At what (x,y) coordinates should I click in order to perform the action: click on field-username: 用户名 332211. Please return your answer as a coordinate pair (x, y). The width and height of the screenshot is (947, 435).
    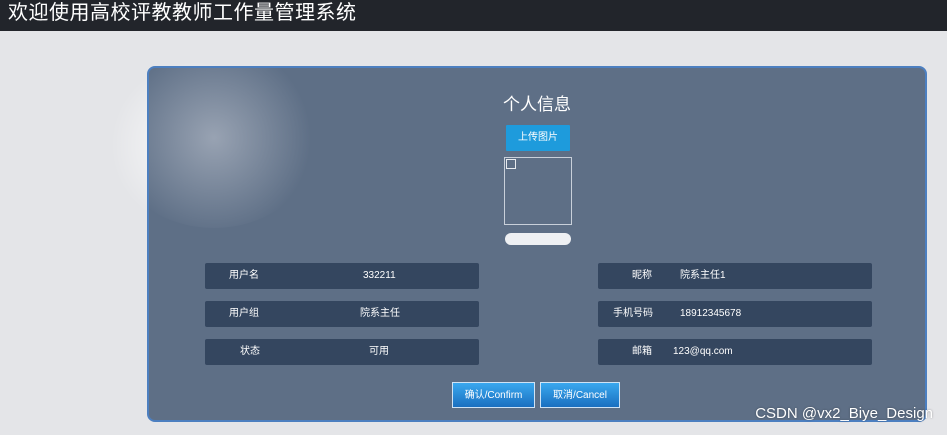
    Looking at the image, I should click on (342, 276).